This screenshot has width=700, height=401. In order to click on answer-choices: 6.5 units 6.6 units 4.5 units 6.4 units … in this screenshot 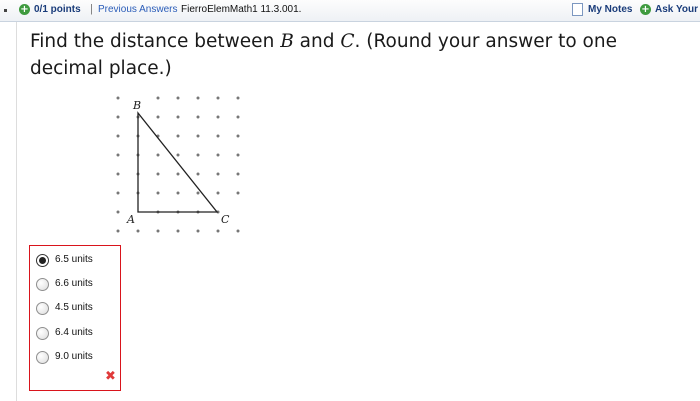, I will do `click(75, 318)`.